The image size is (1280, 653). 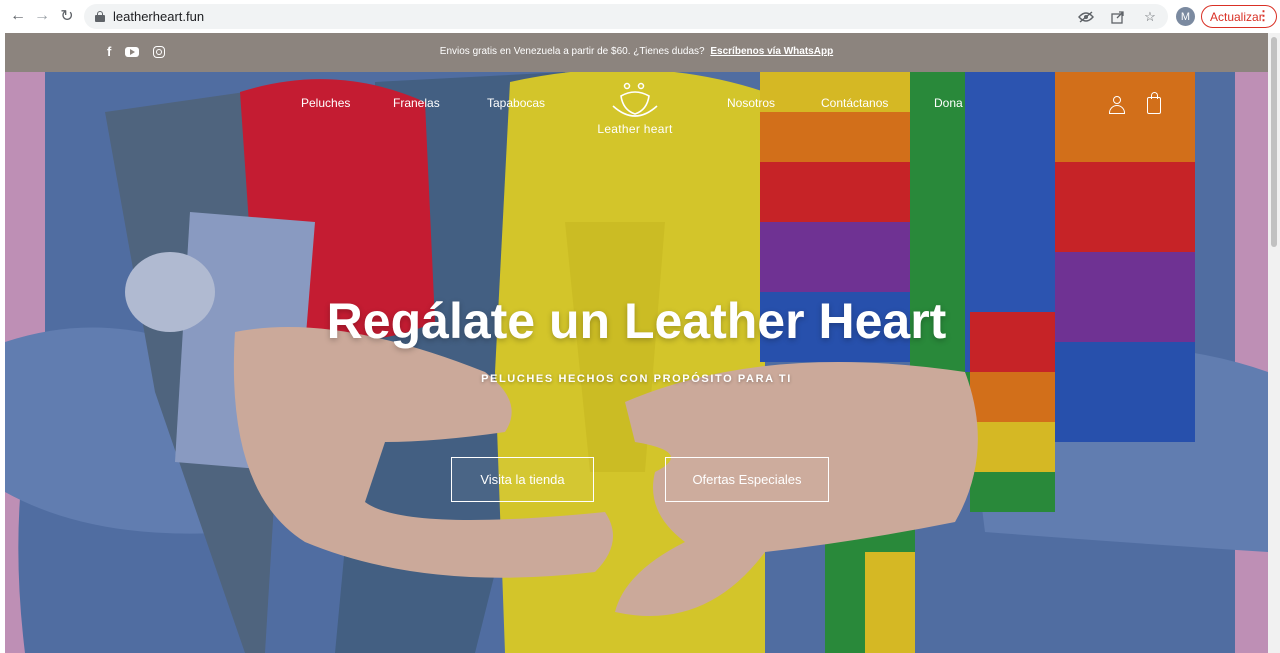 I want to click on special-offers-button: Ofertas Especiales, so click(x=747, y=479).